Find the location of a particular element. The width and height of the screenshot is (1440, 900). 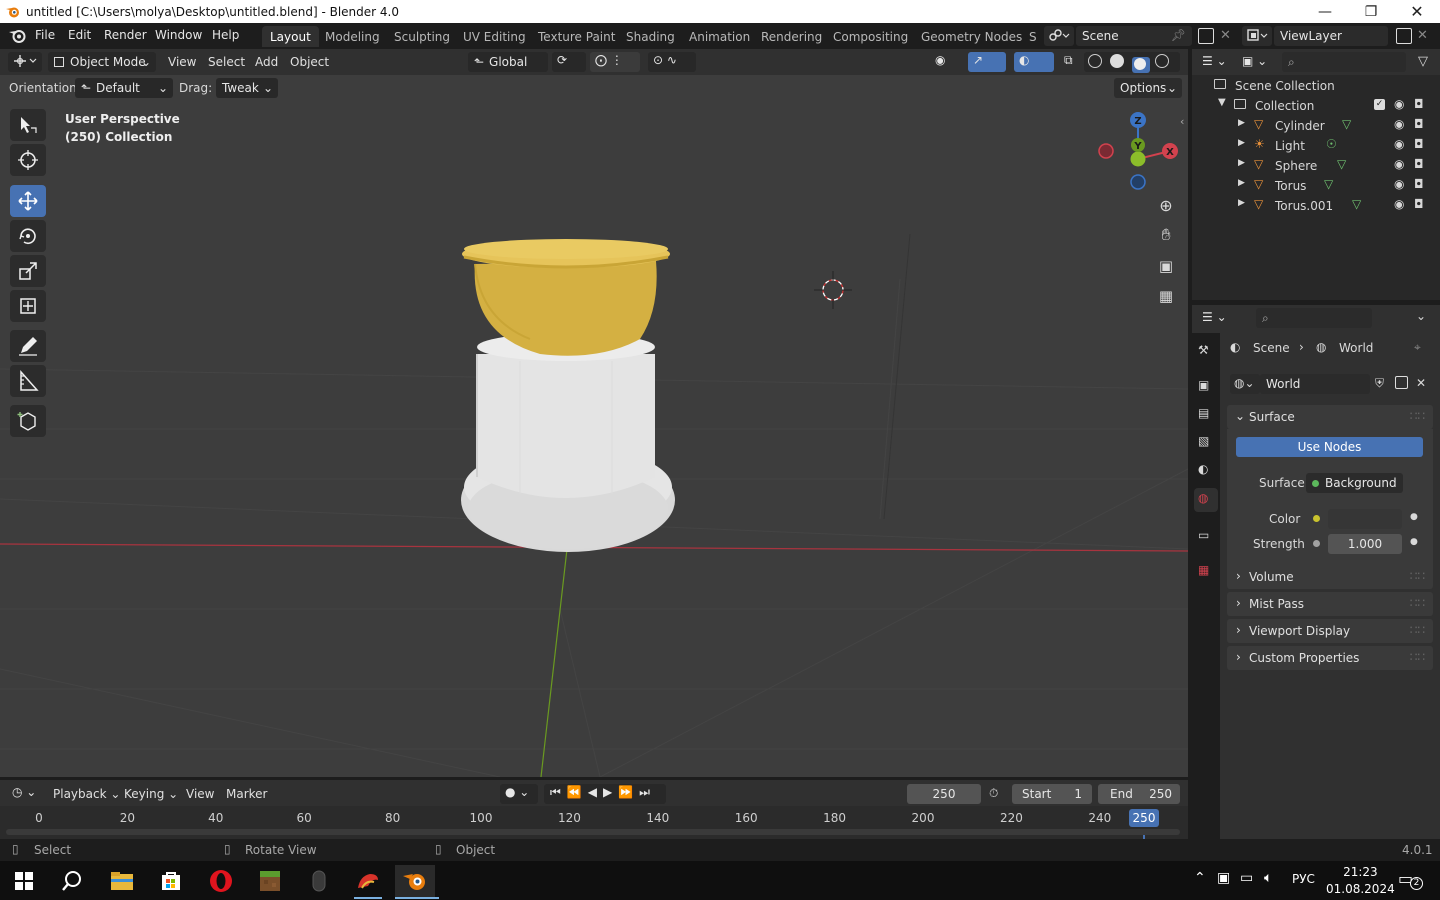

use-nodes-button: Use Nodes is located at coordinates (1329, 447).